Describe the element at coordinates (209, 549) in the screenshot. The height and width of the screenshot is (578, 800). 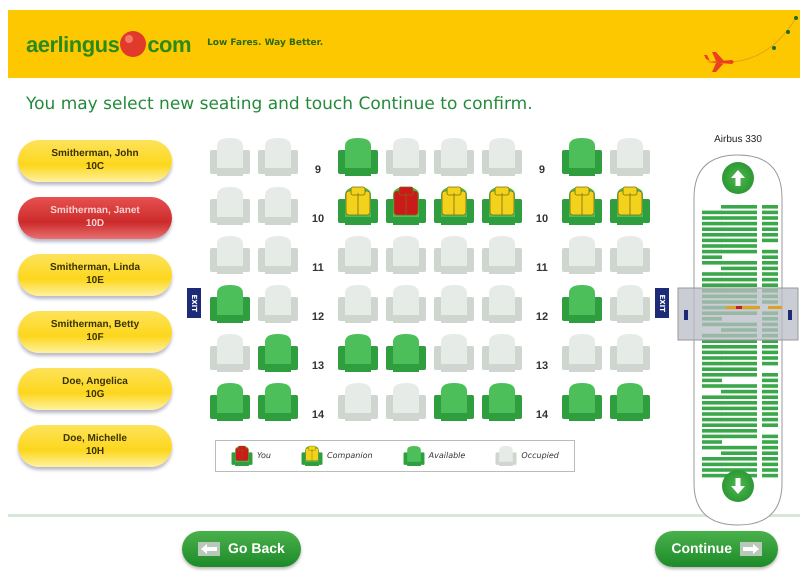
I see `left-arrow-icon` at that location.